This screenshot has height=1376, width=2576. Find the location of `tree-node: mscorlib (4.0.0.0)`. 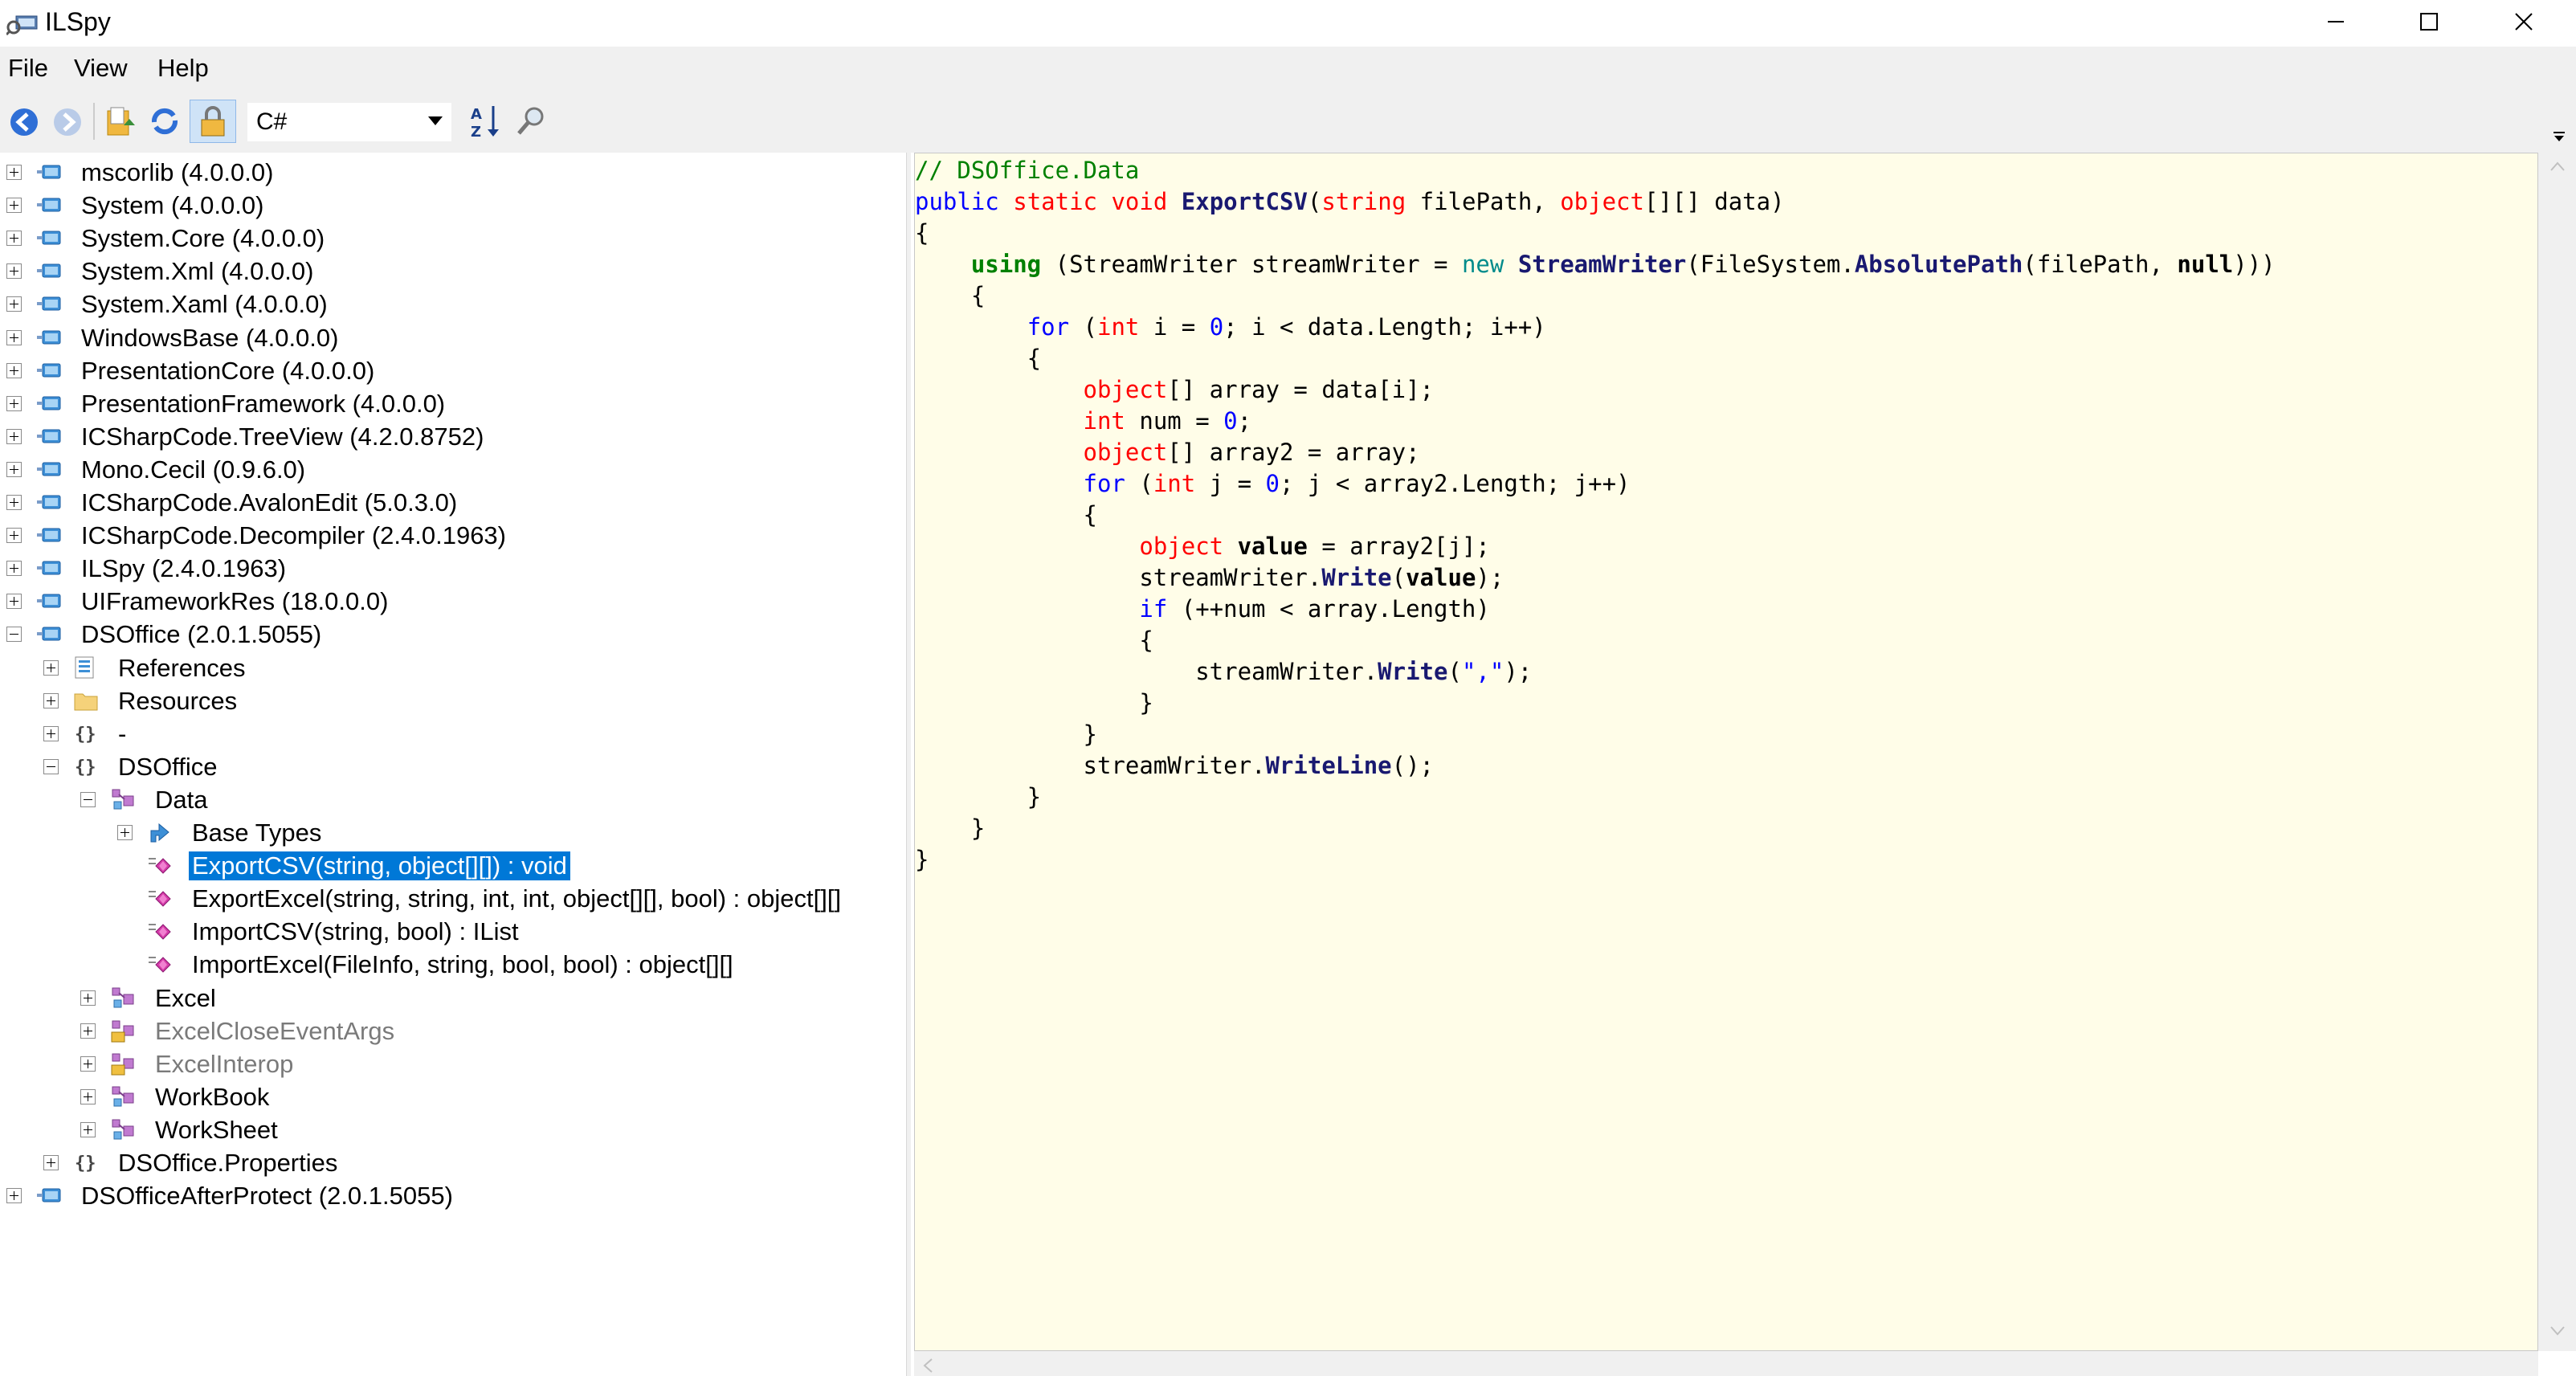

tree-node: mscorlib (4.0.0.0) is located at coordinates (453, 172).